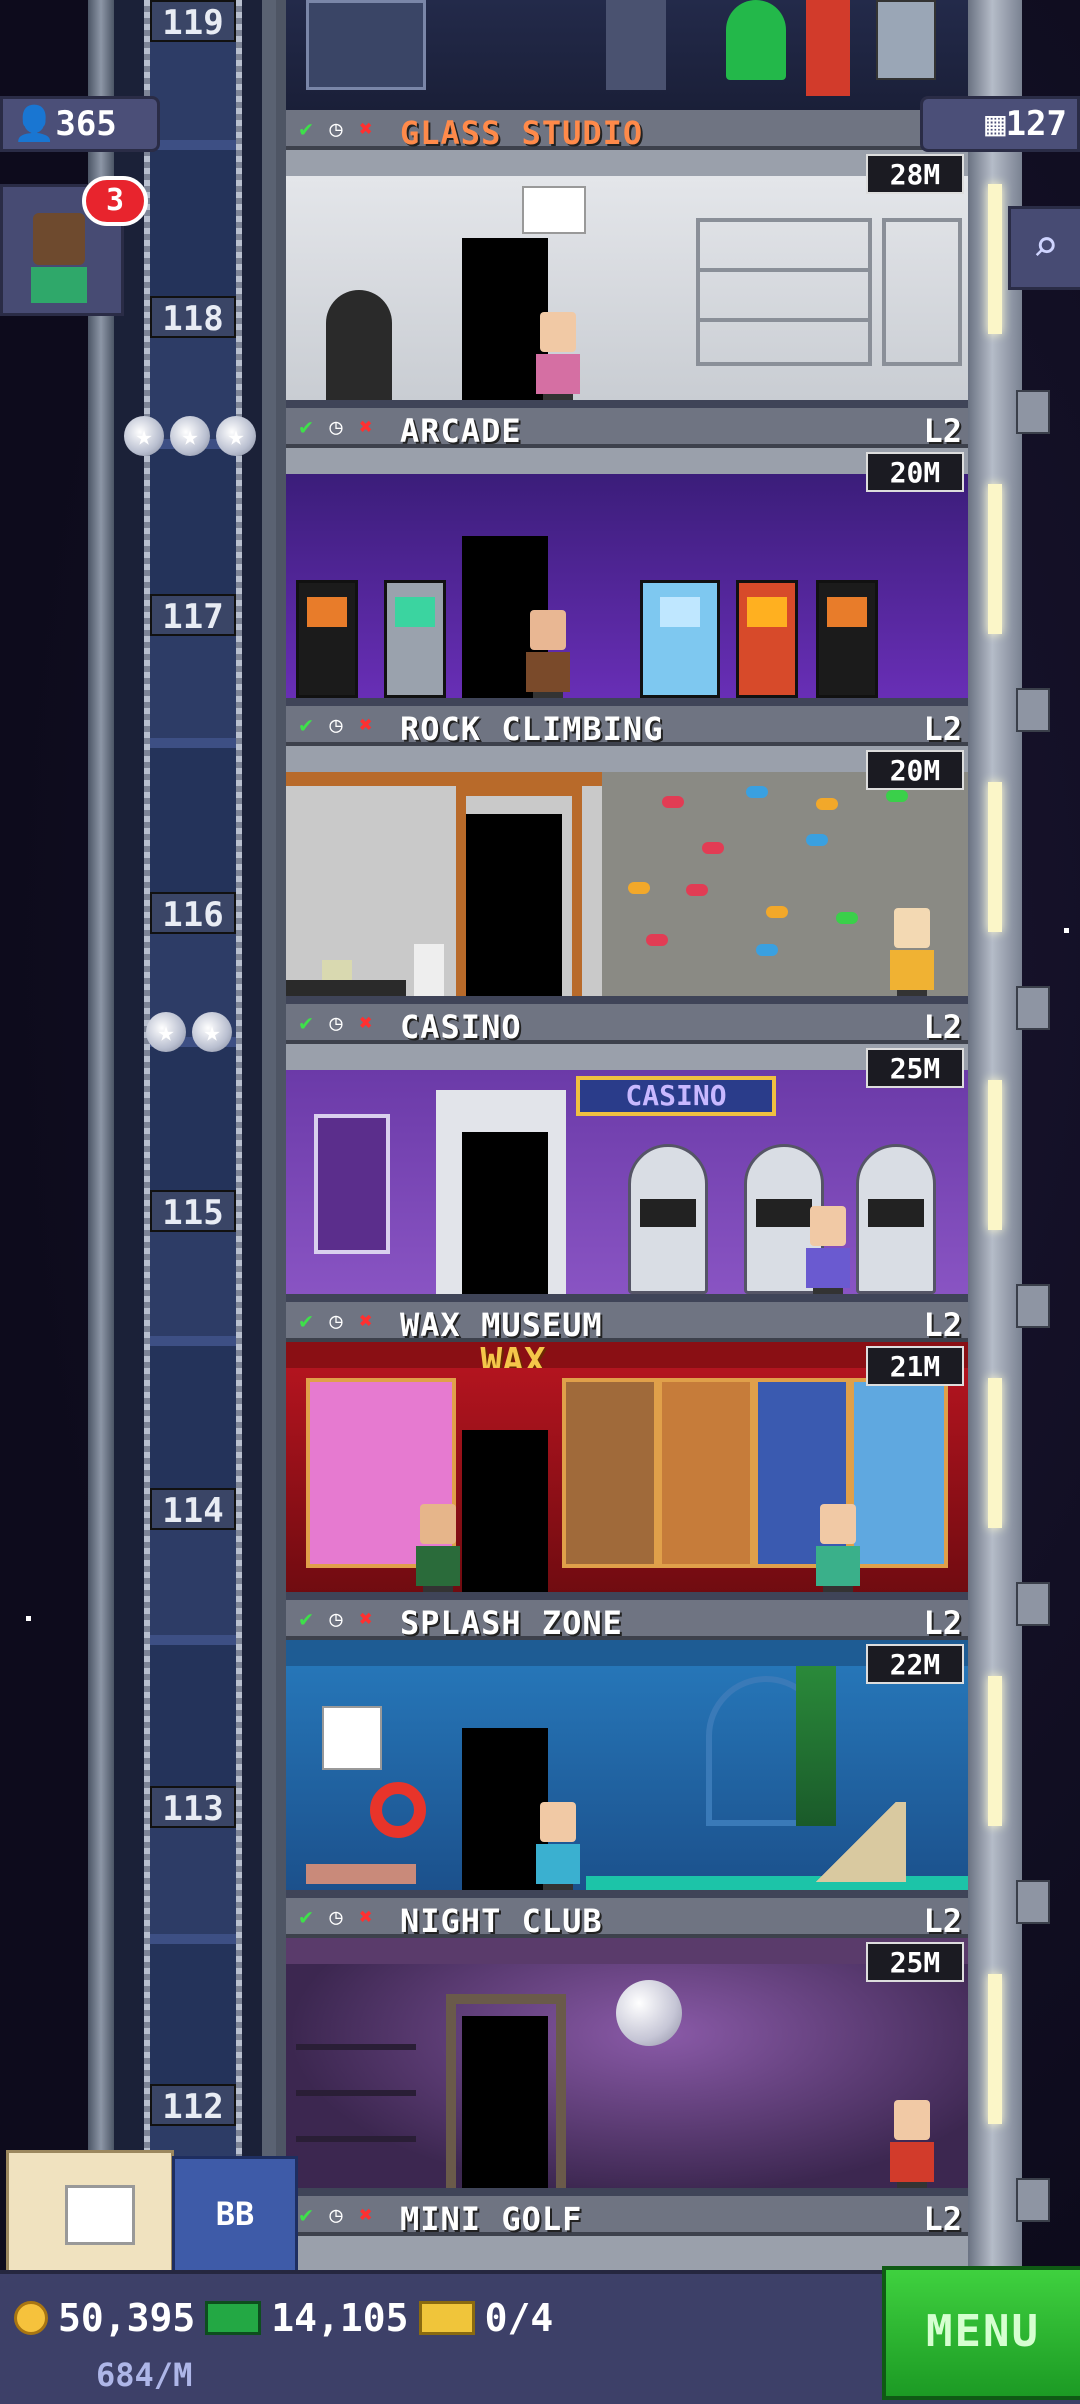 Image resolution: width=1080 pixels, height=2404 pixels. I want to click on floor-wax-museum: ✔ ◷ ✖ WAX MUSEUM L2 WAX 21M, so click(627, 1451).